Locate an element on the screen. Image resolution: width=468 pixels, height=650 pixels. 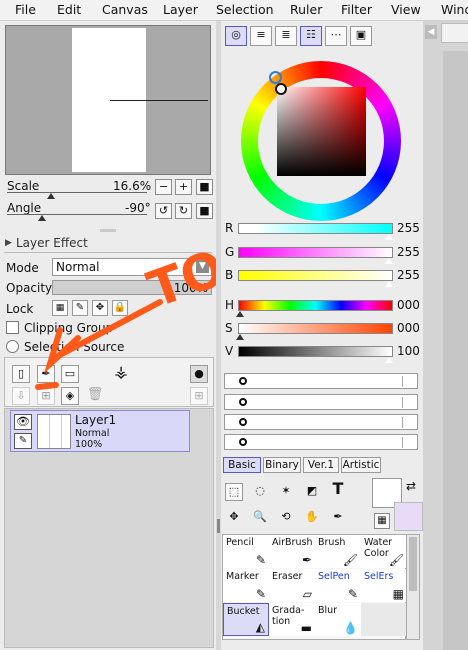
brush-cell: Bucket ◭ is located at coordinates (246, 619).